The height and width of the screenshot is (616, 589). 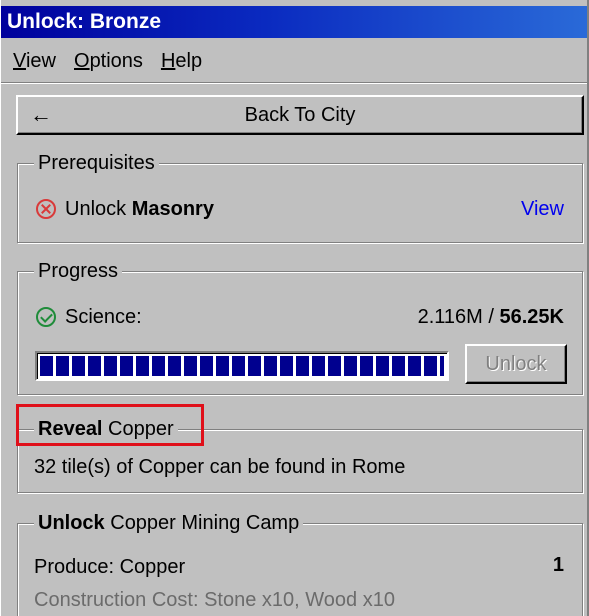 What do you see at coordinates (542, 209) in the screenshot?
I see `view-prerequisite-link: View` at bounding box center [542, 209].